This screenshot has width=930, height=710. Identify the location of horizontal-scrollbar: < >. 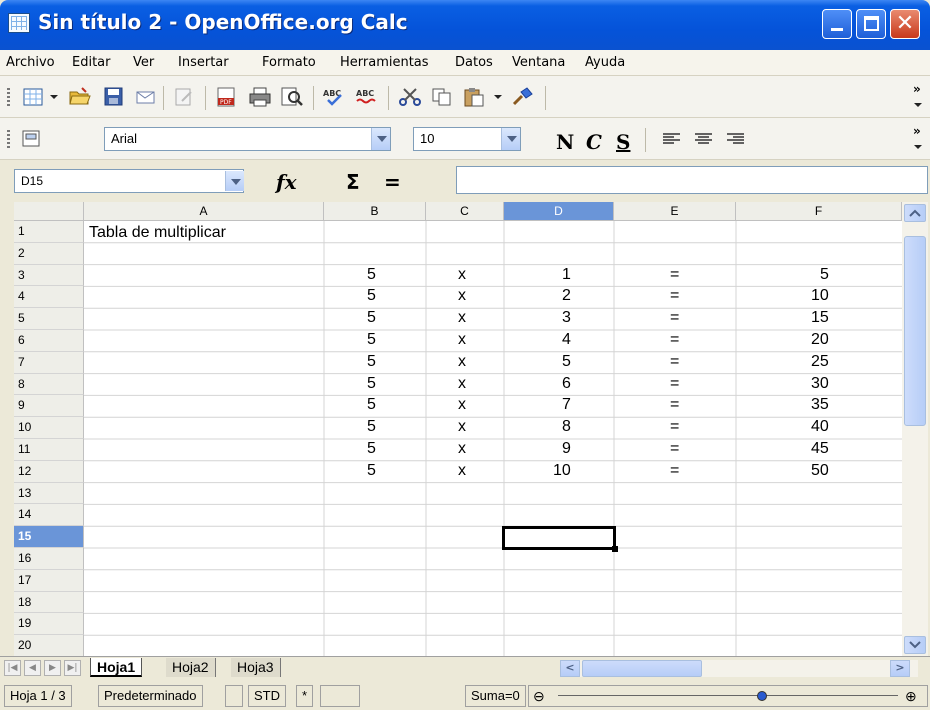
(739, 668).